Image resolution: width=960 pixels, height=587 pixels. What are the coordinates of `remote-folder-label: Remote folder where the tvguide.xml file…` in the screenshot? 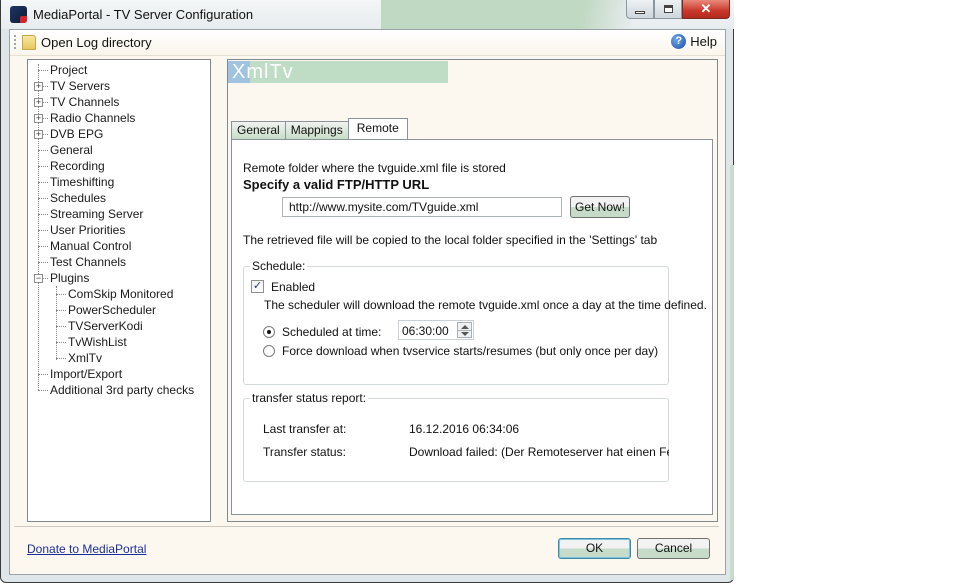 It's located at (374, 168).